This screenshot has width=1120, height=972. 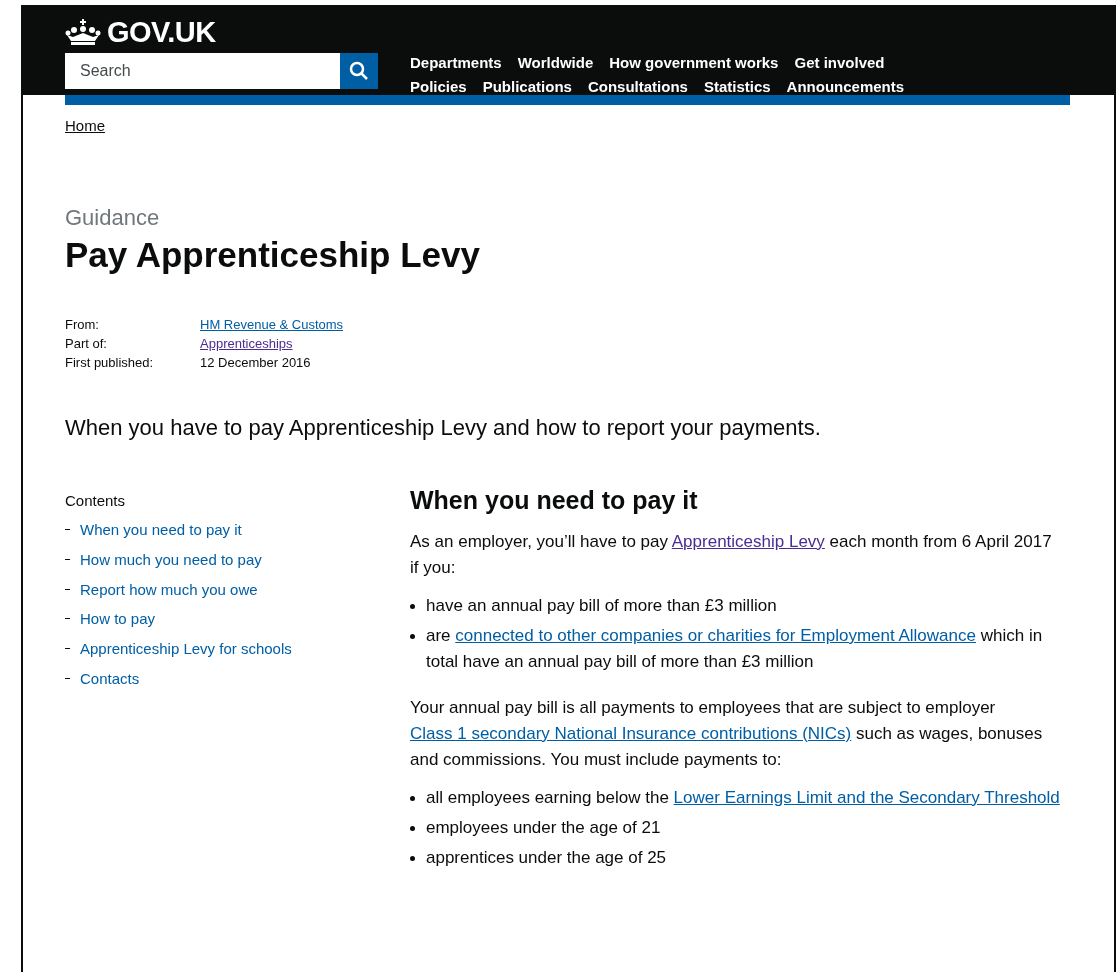 I want to click on nav-link: Publications, so click(x=527, y=86).